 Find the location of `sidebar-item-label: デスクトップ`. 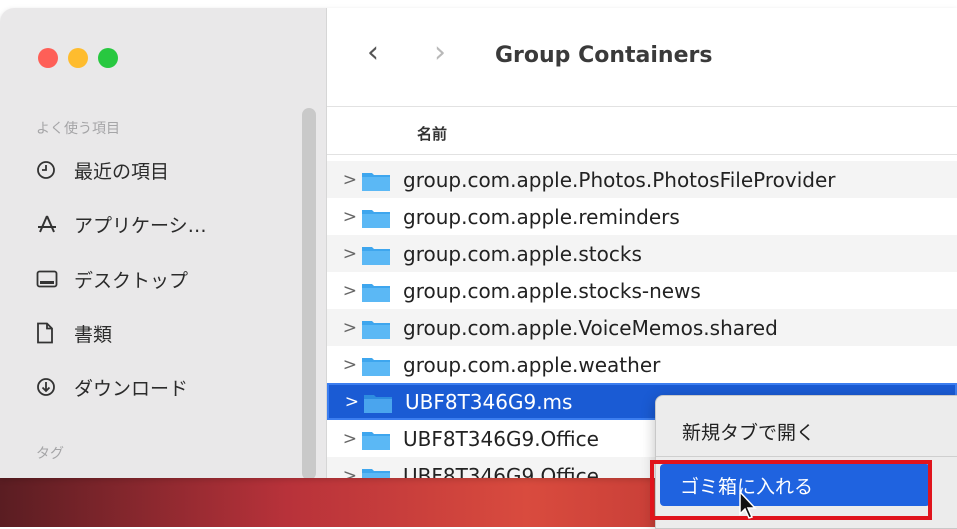

sidebar-item-label: デスクトップ is located at coordinates (131, 280).